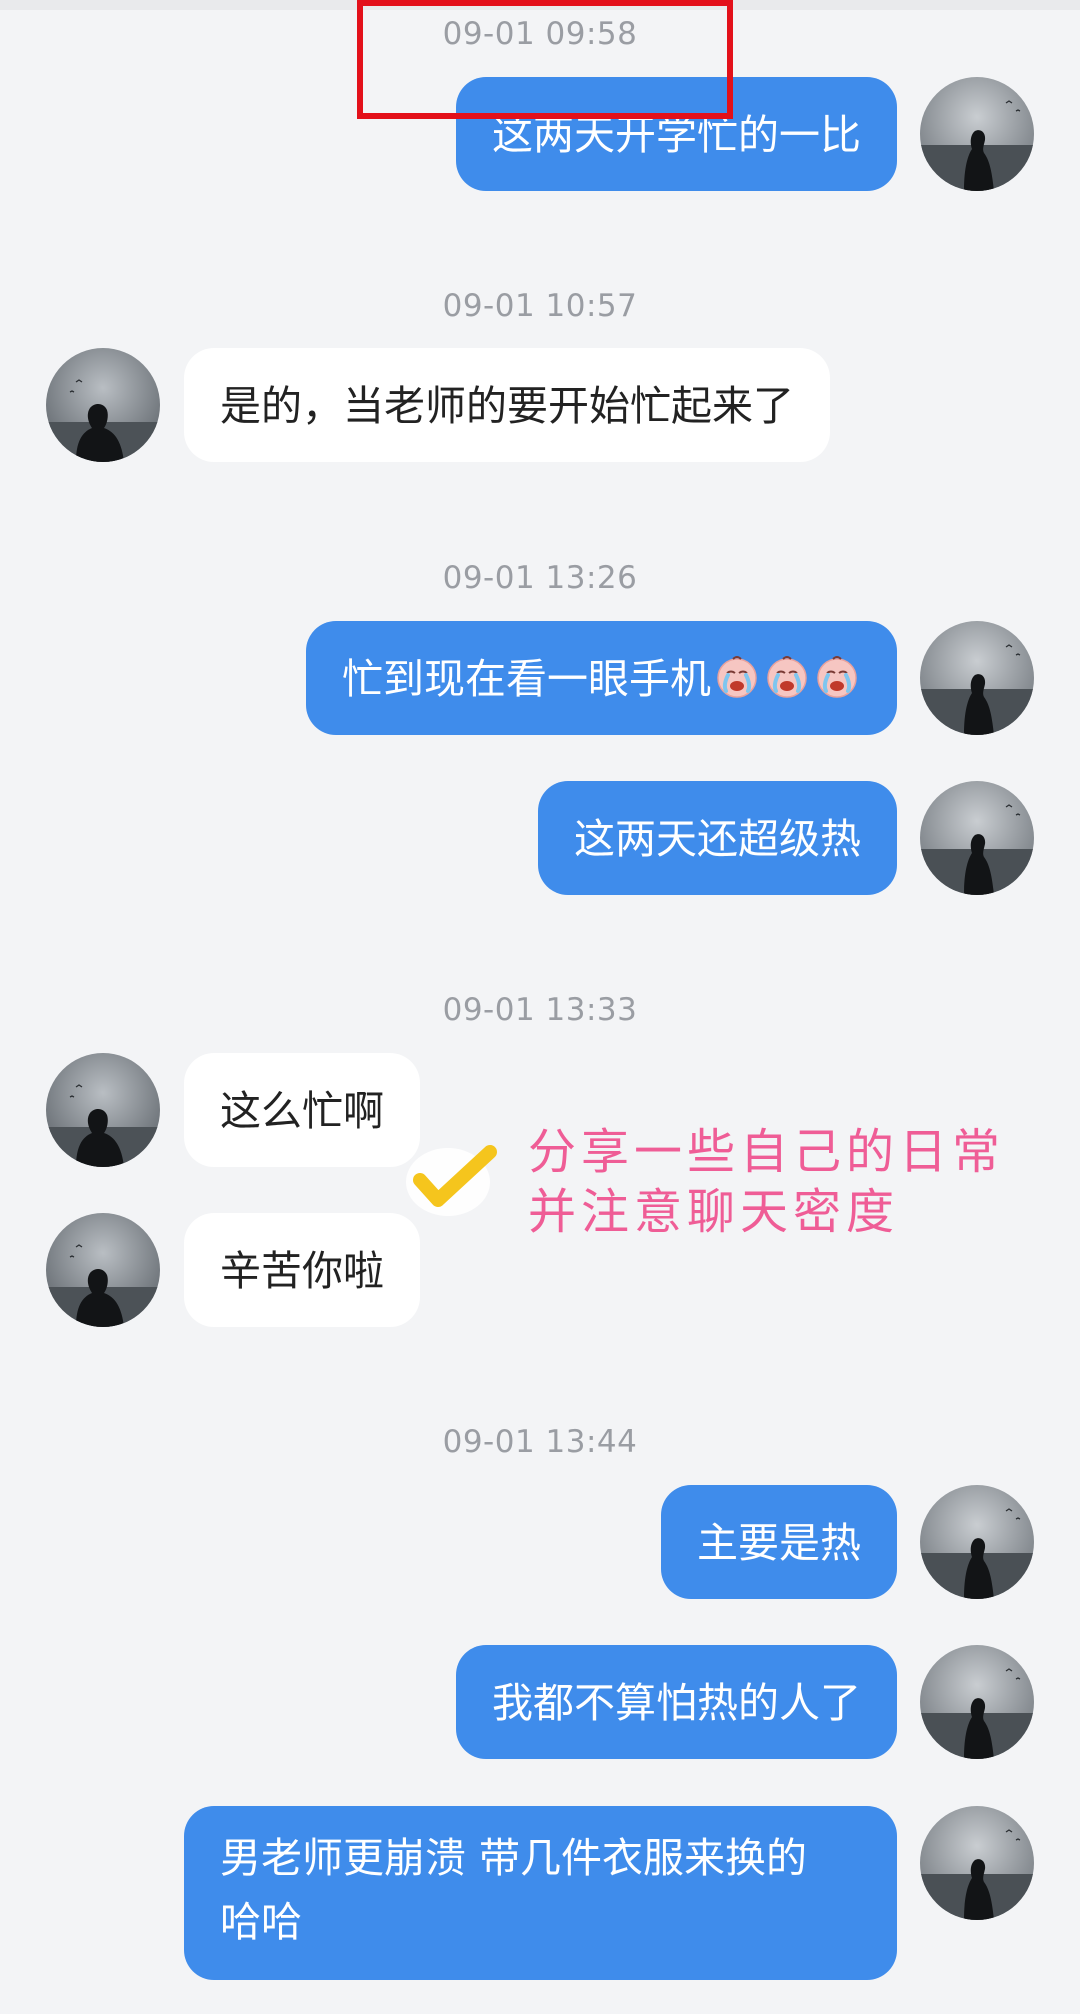  Describe the element at coordinates (767, 1152) in the screenshot. I see `annotation-line: 分享一些自己的日常` at that location.